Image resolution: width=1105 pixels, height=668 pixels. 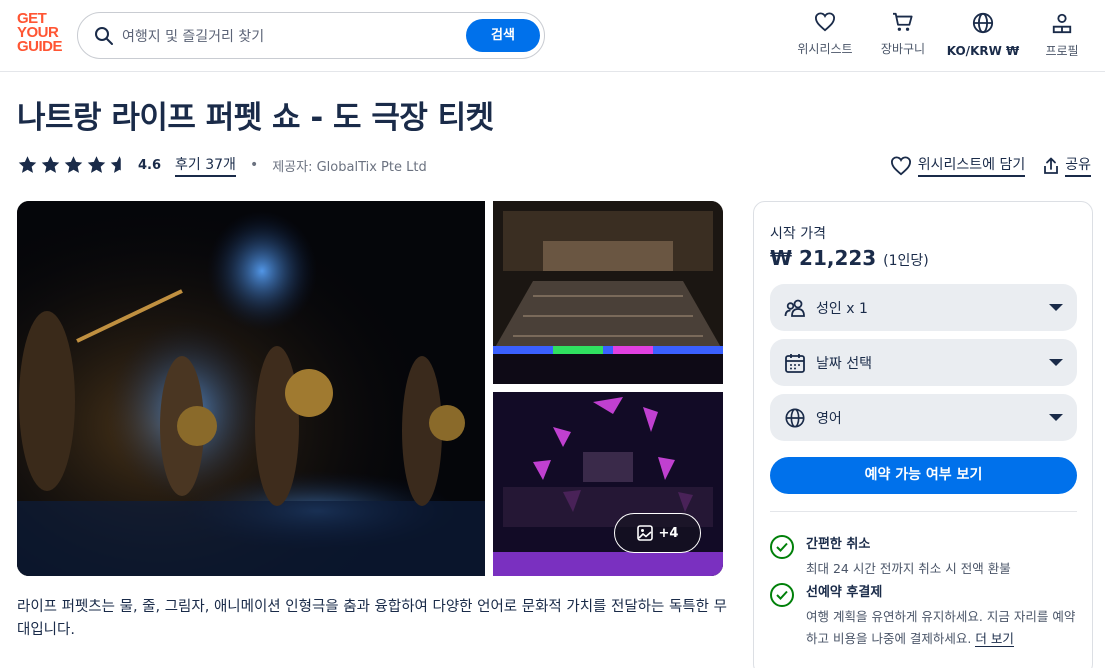 What do you see at coordinates (906, 261) in the screenshot?
I see `price-per-person: (1인당)` at bounding box center [906, 261].